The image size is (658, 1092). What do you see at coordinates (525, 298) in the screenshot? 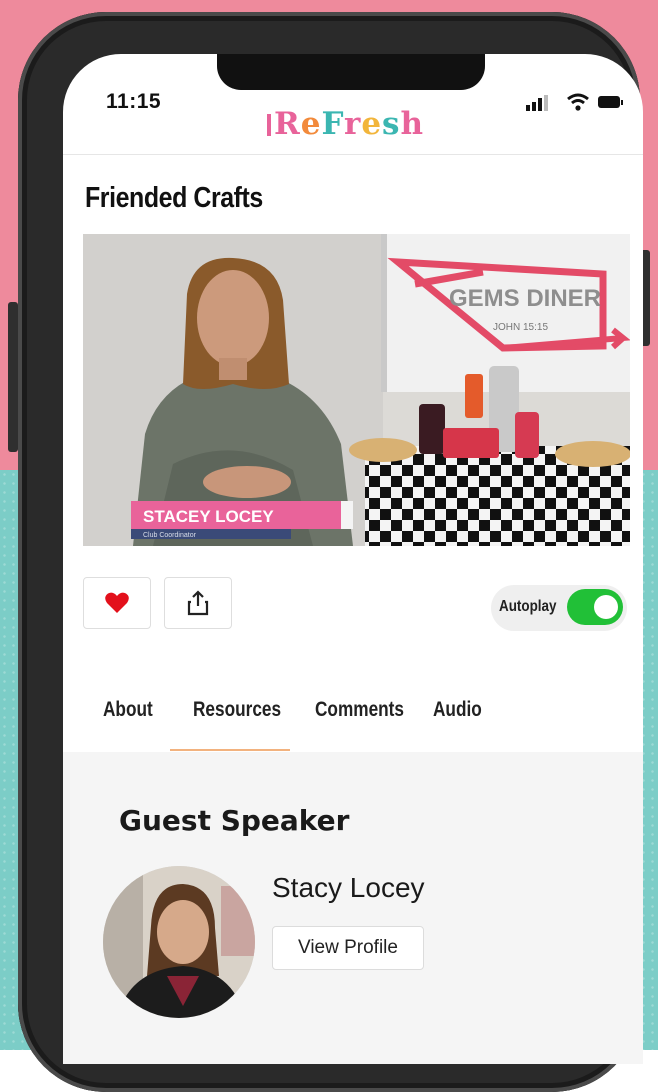
I see `sign-title: GEMS DINER` at bounding box center [525, 298].